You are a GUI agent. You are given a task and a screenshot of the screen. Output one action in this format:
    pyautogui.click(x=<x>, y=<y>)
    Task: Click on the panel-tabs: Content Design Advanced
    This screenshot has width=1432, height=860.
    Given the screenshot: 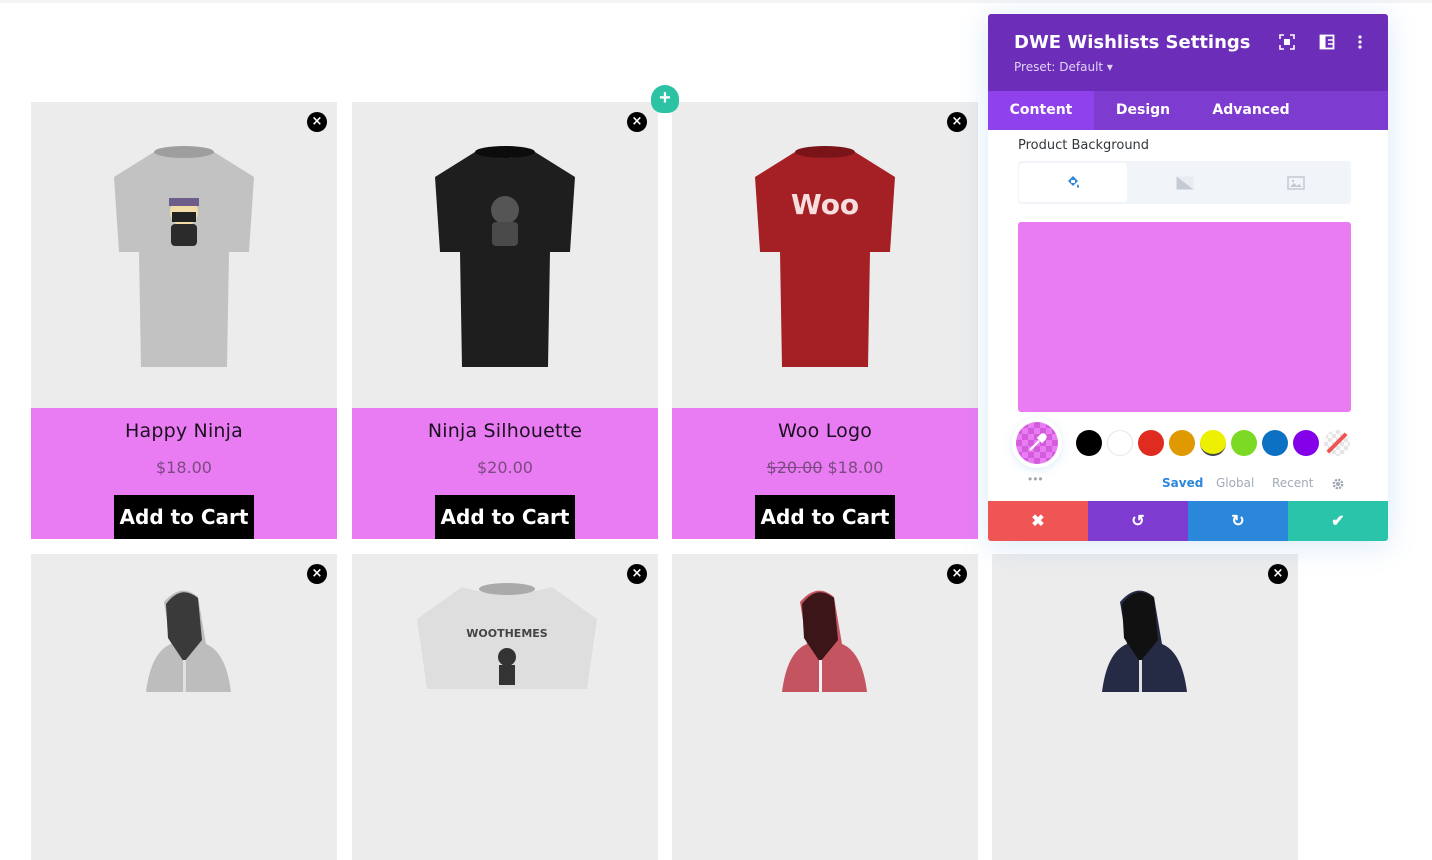 What is the action you would take?
    pyautogui.click(x=1188, y=110)
    